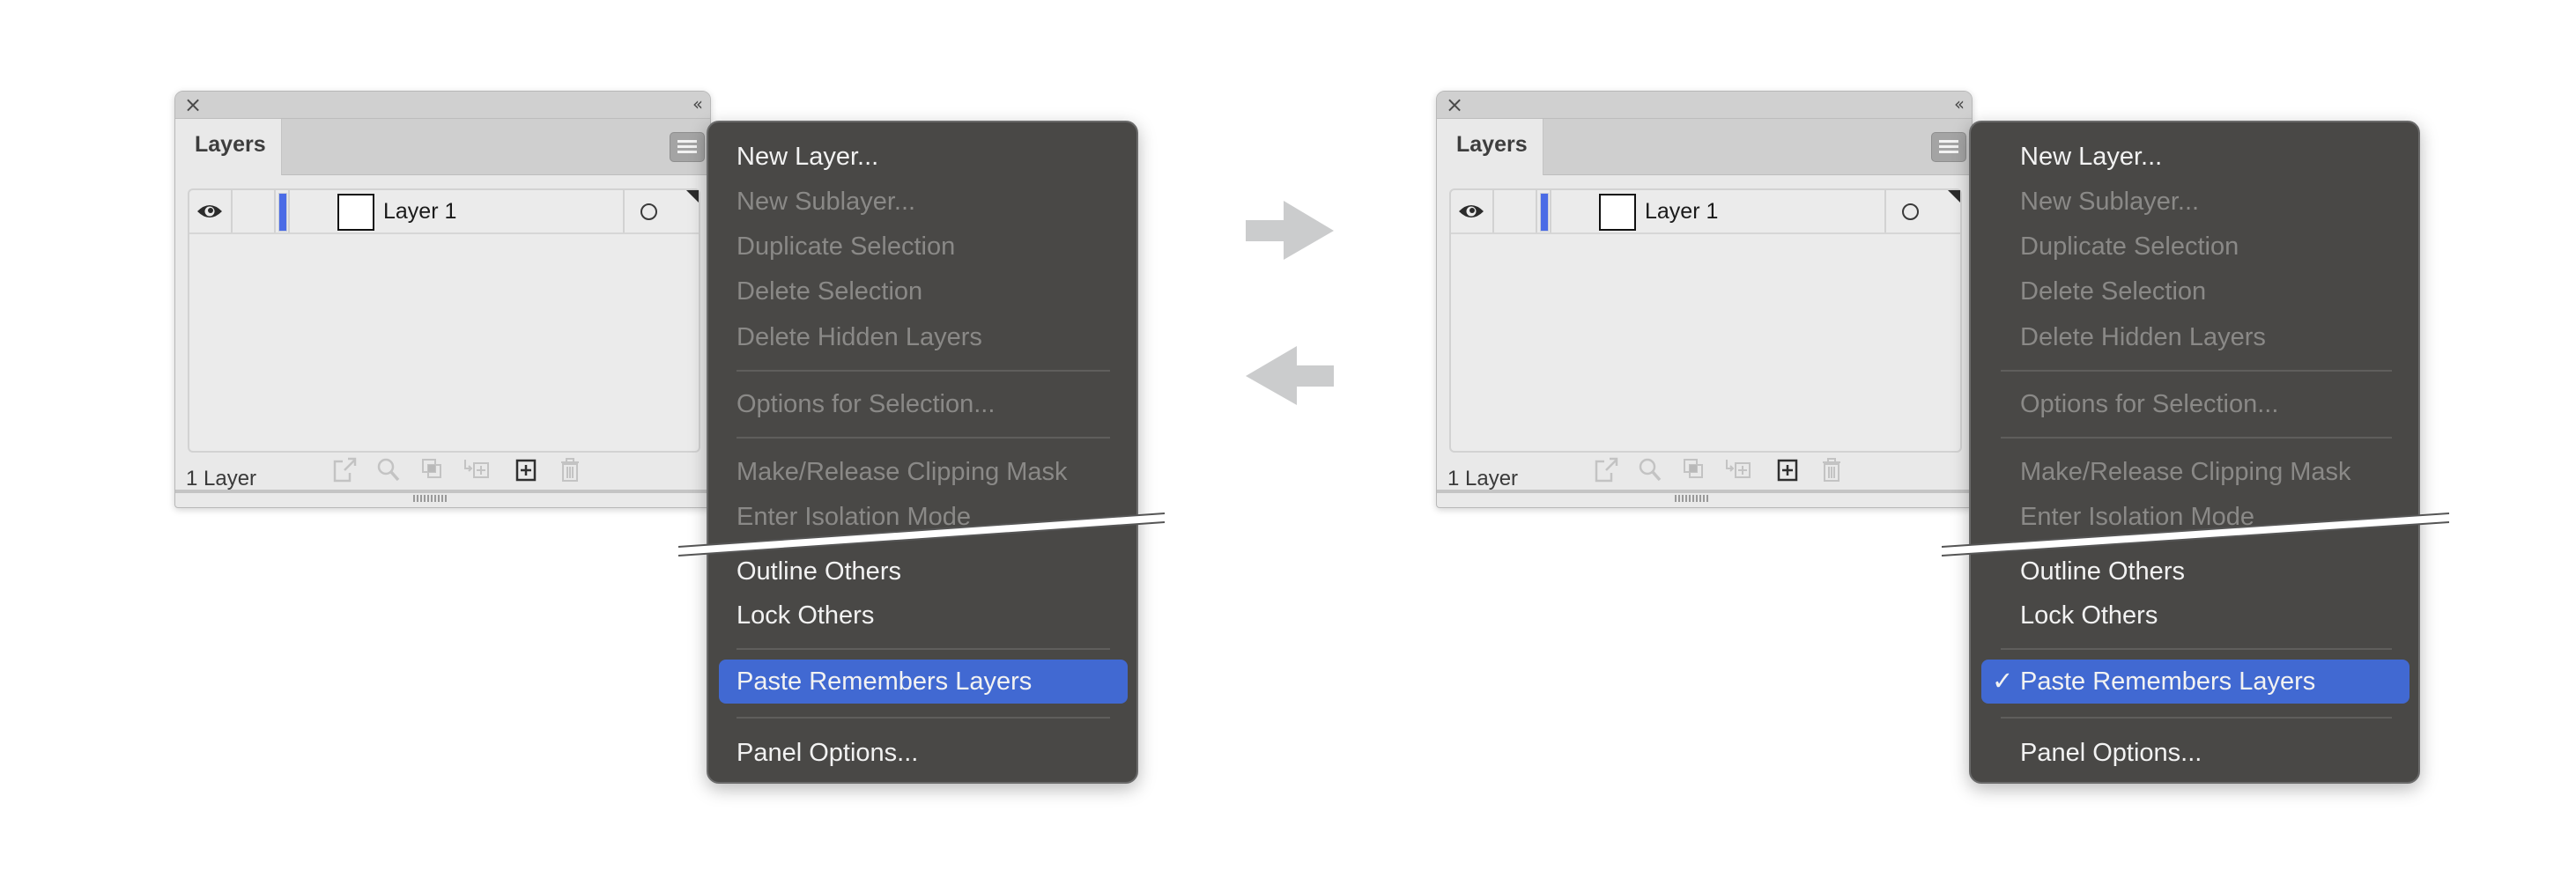 The height and width of the screenshot is (870, 2576). Describe the element at coordinates (2168, 681) in the screenshot. I see `menu-item-label: Paste Remembers Layers` at that location.